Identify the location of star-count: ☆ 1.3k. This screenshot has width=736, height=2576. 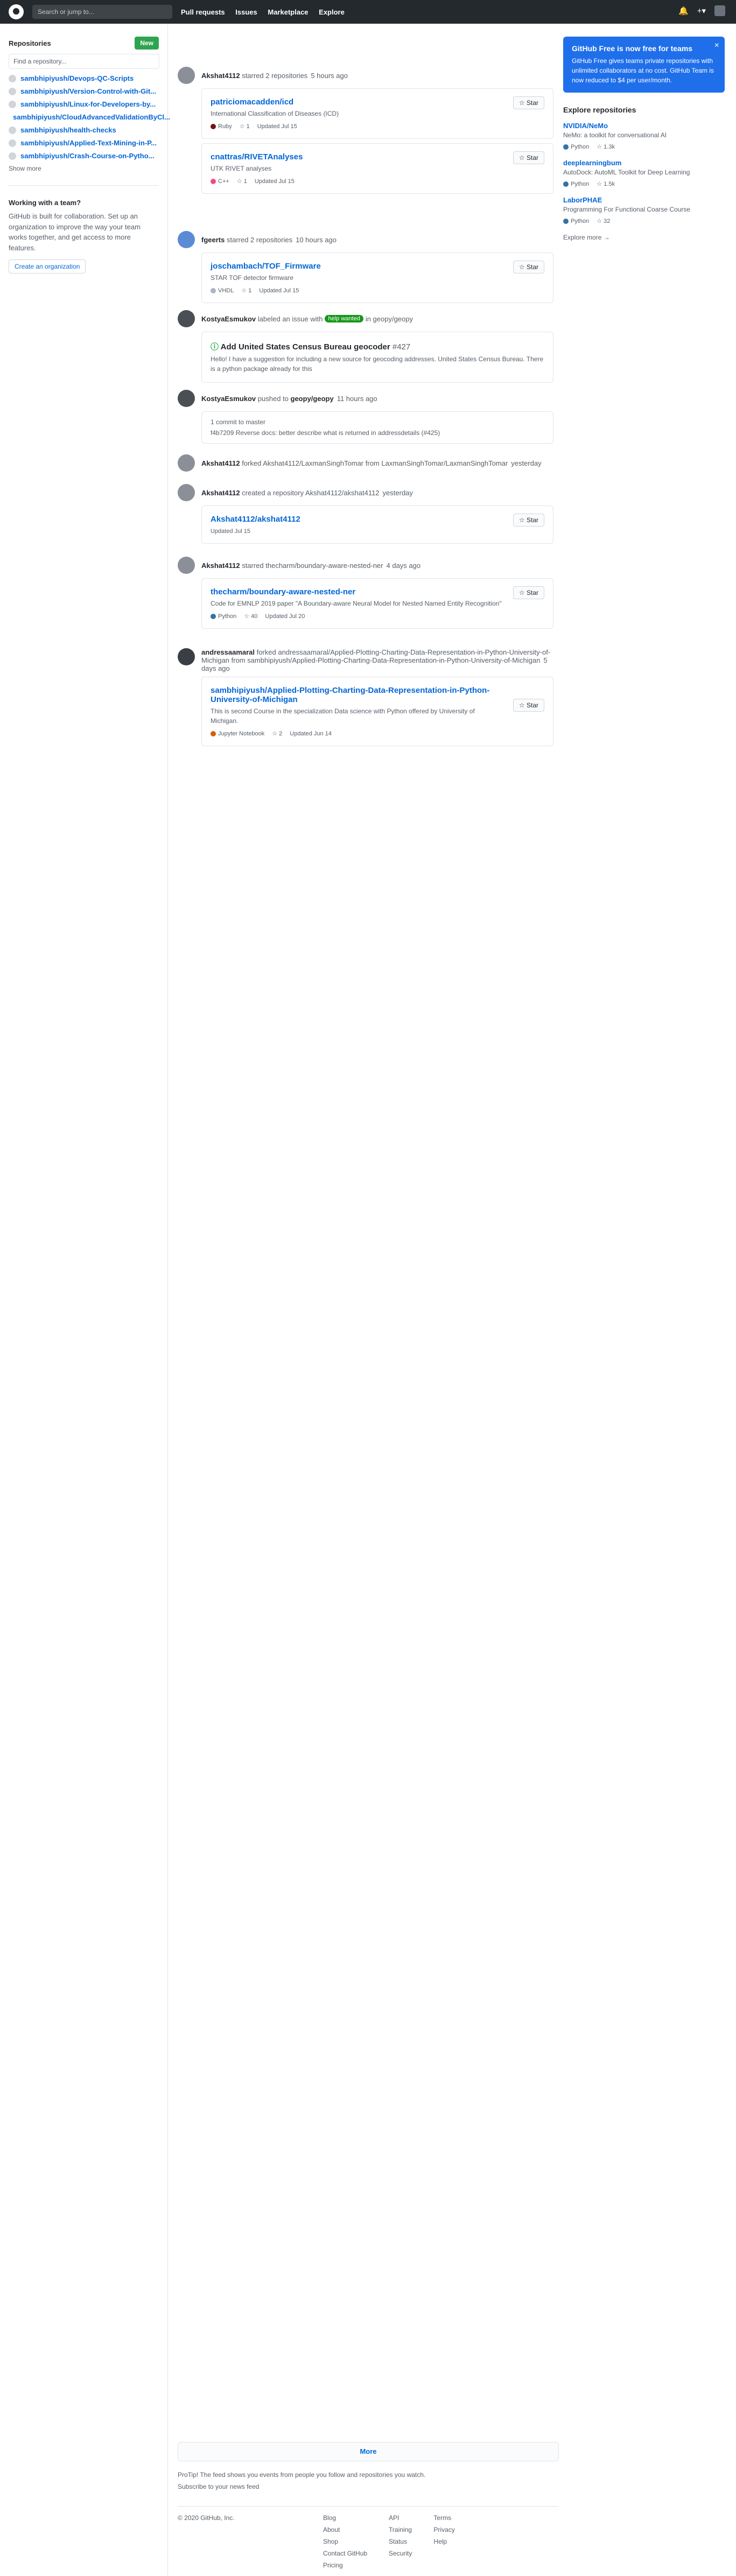
(606, 147).